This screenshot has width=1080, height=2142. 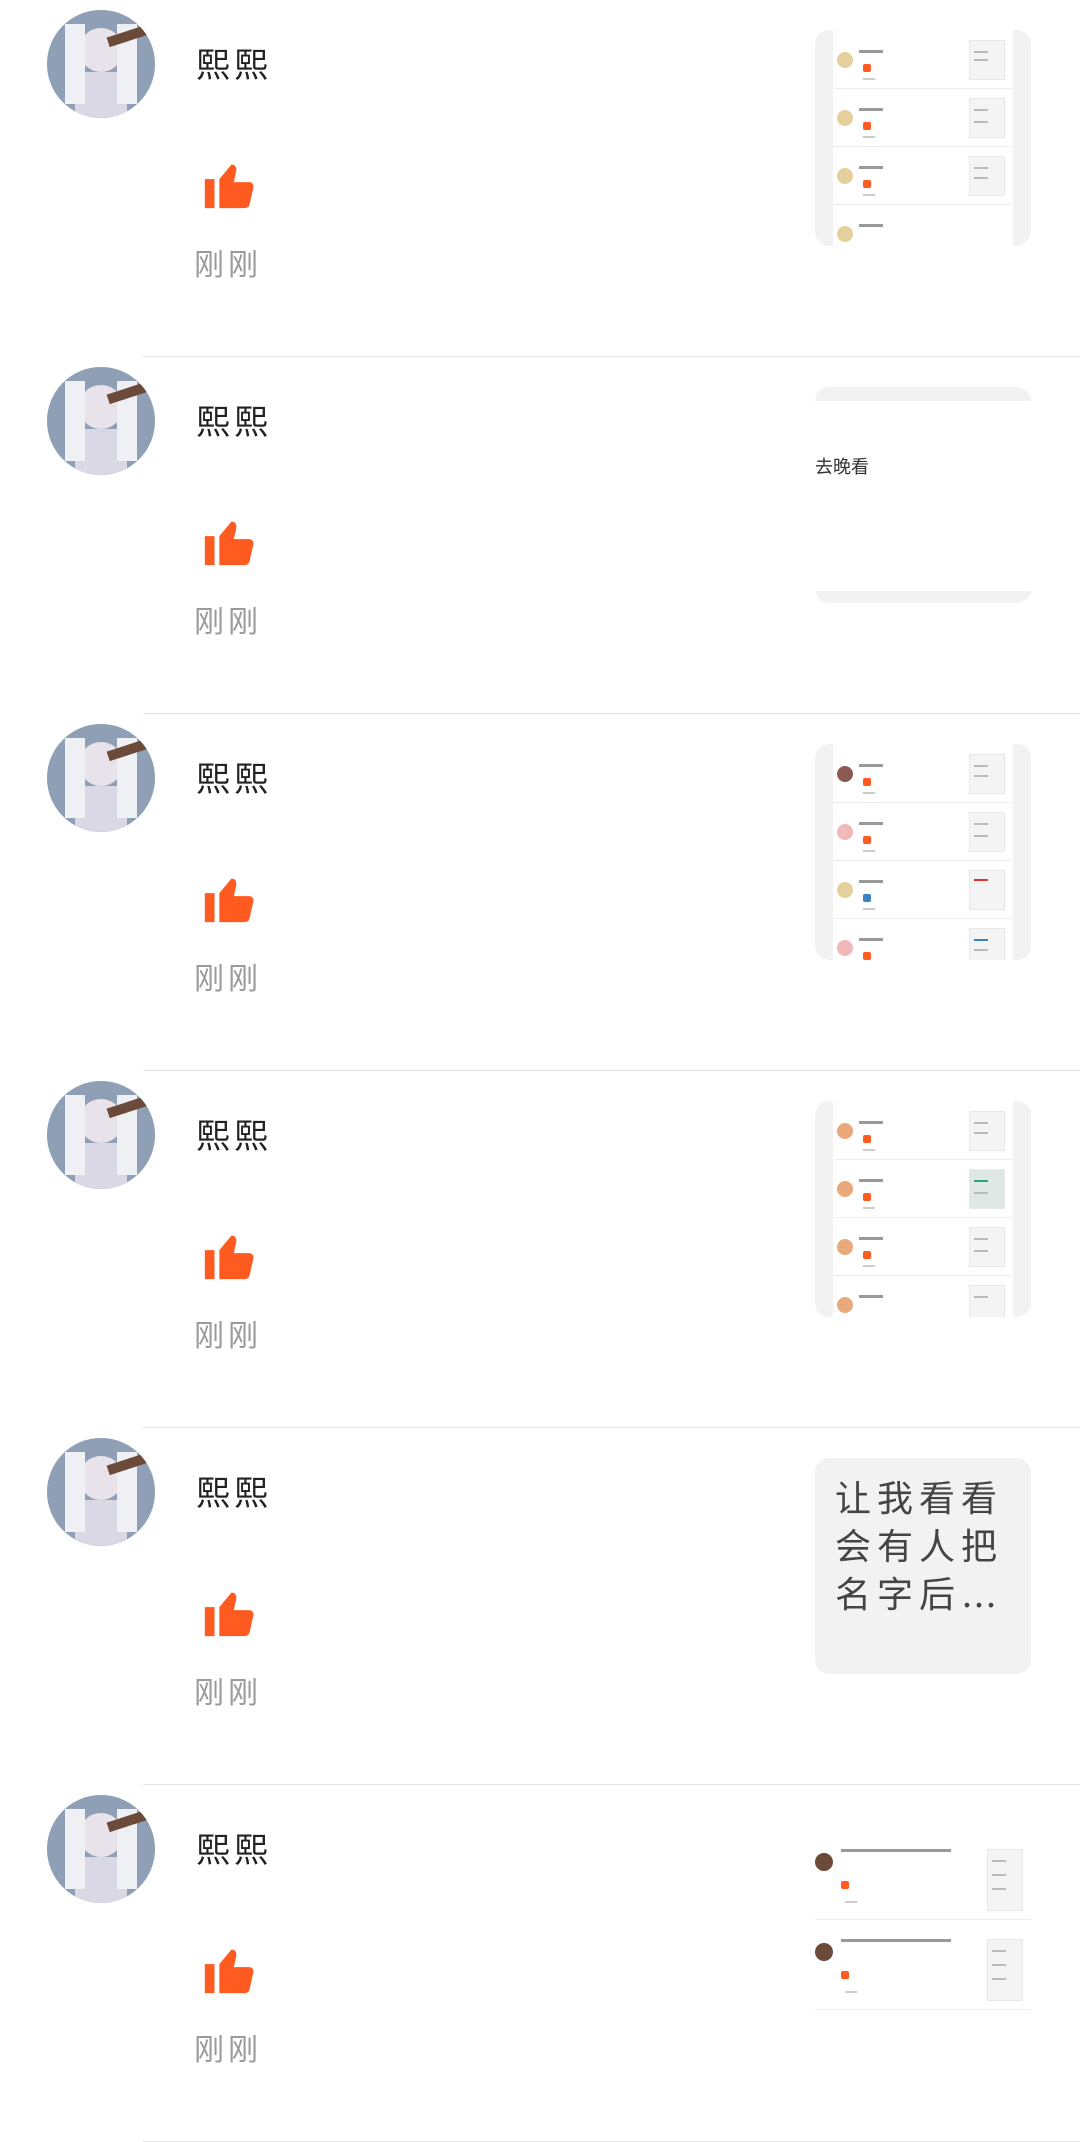 I want to click on post-thumbnail: 去晚看, so click(x=923, y=495).